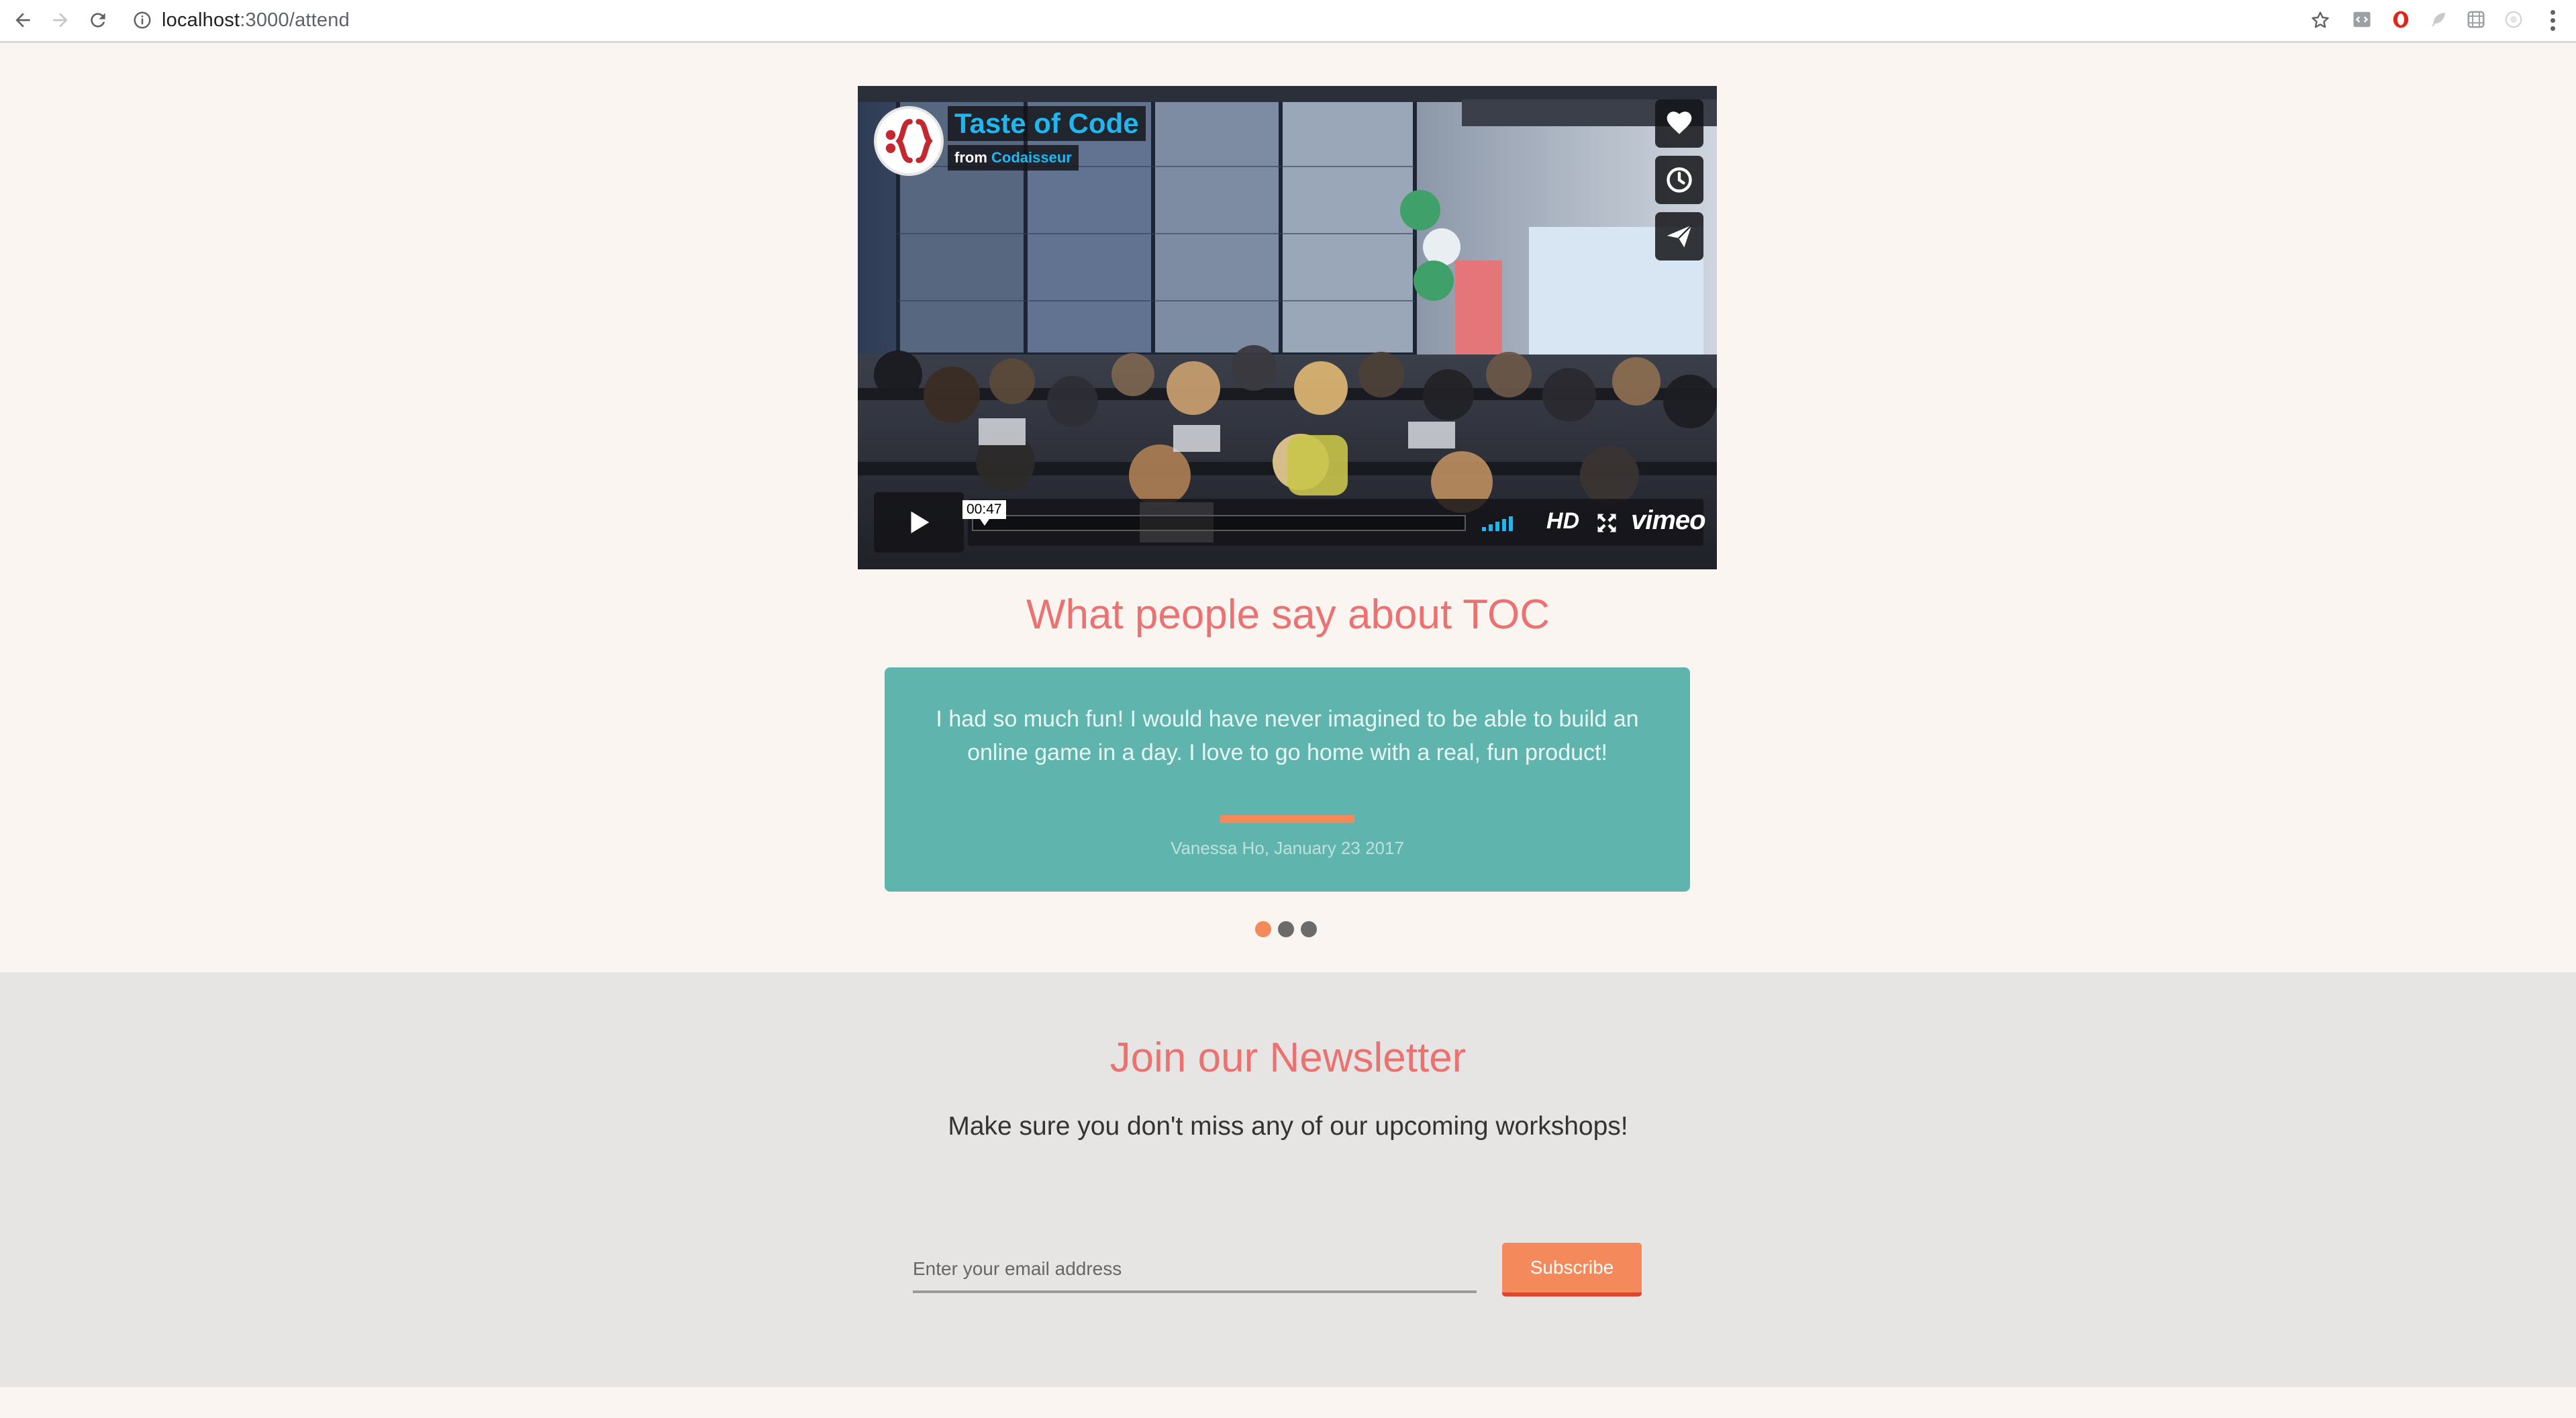  I want to click on back-arrow-icon, so click(22, 20).